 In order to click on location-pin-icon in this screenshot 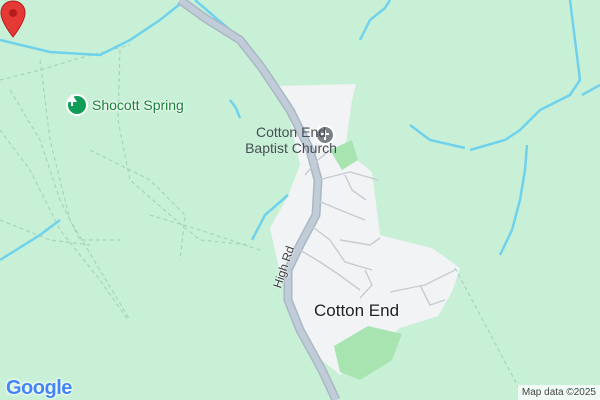, I will do `click(13, 19)`.